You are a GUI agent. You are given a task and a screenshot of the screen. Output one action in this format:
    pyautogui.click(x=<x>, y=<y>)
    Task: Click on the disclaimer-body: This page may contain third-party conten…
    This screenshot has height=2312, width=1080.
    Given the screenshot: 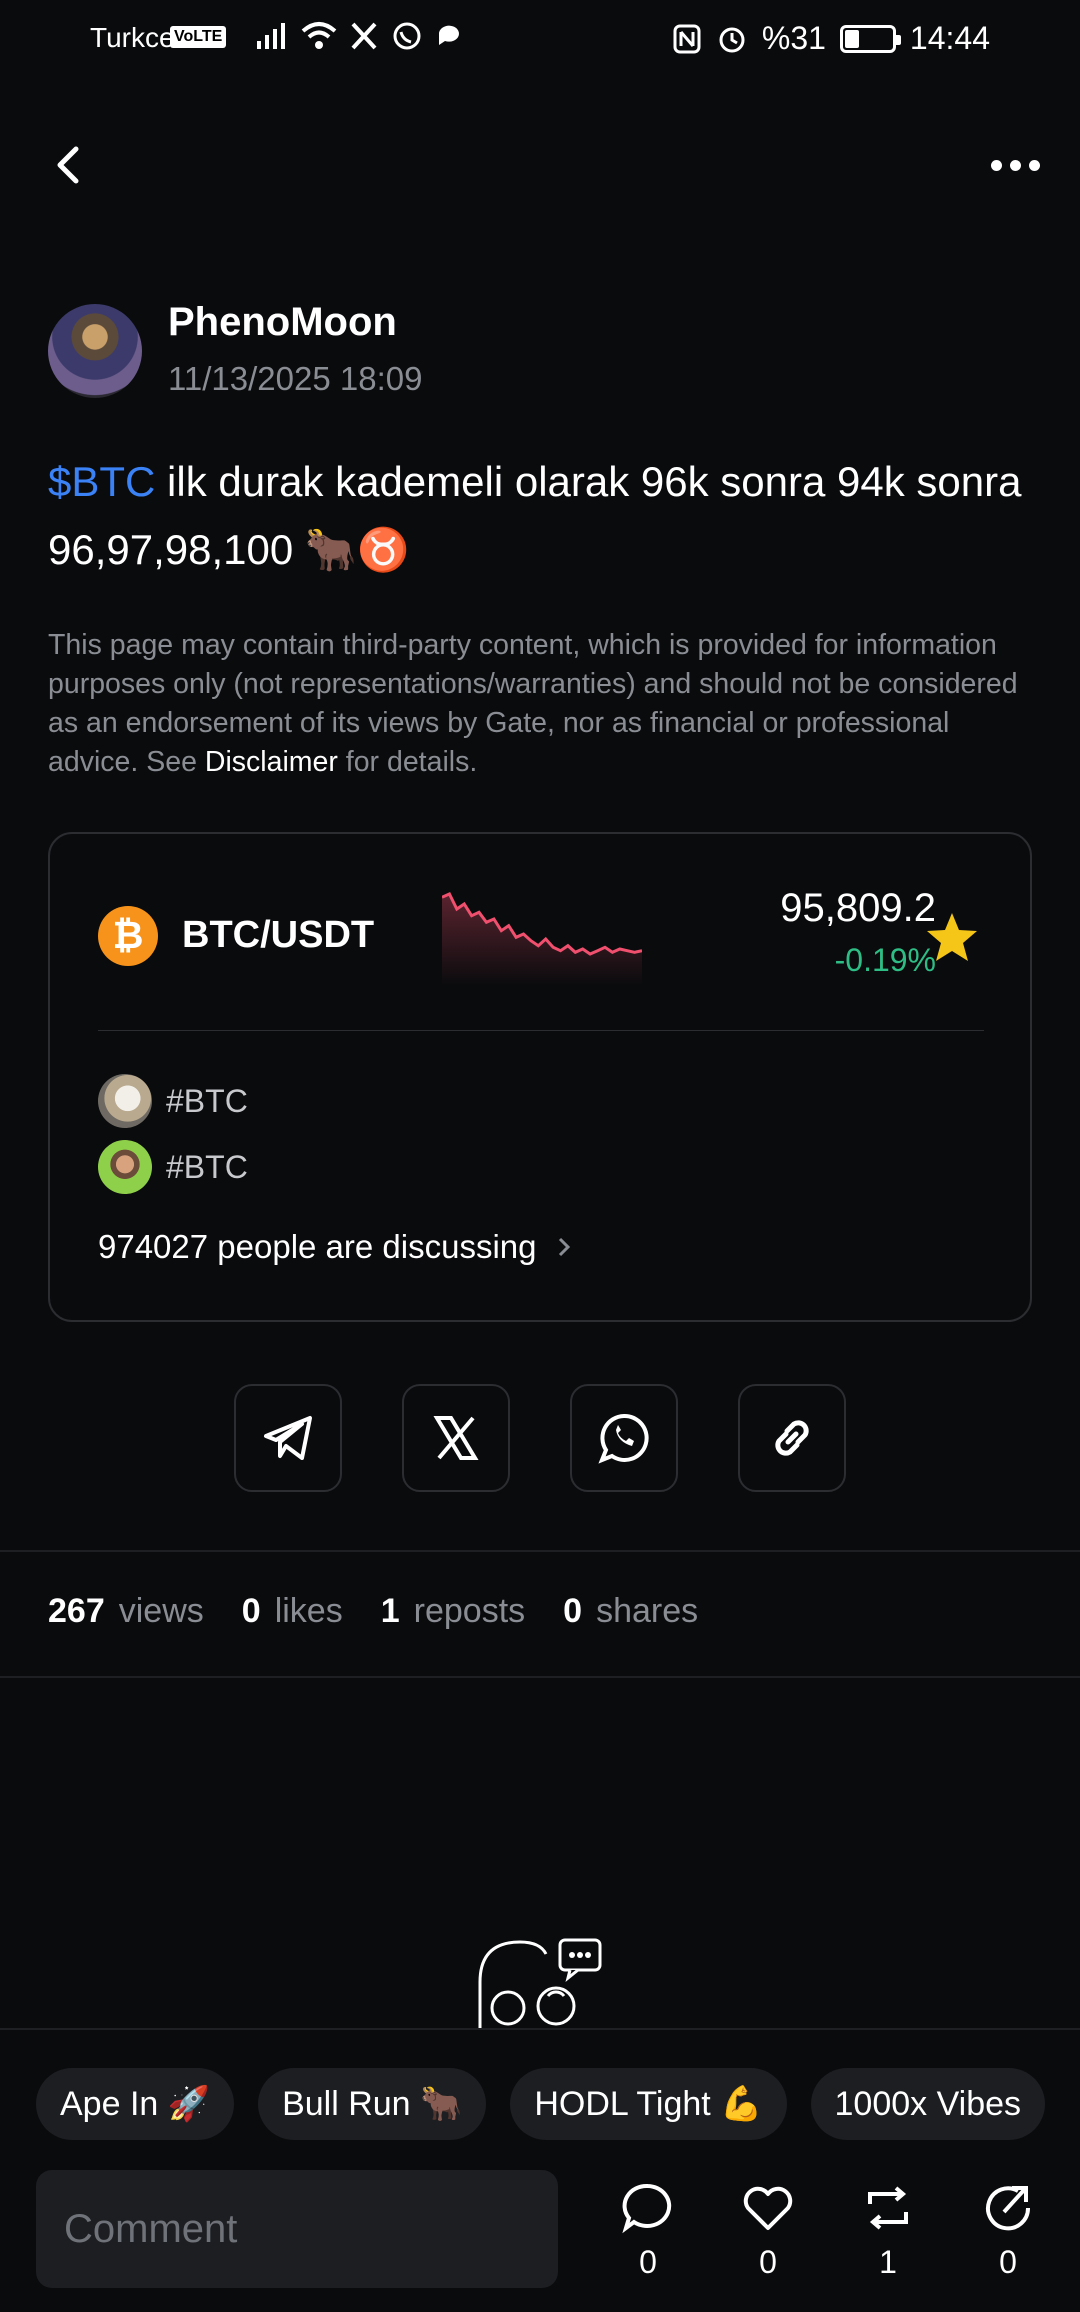 What is the action you would take?
    pyautogui.click(x=533, y=703)
    